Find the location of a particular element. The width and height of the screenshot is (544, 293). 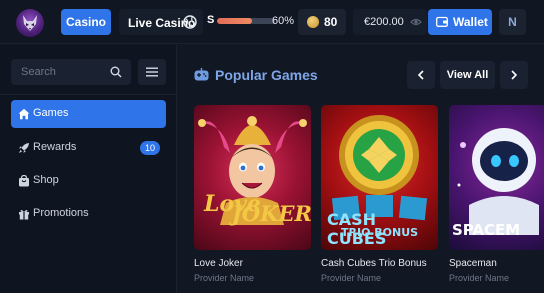

carousel-next-button is located at coordinates (514, 75).